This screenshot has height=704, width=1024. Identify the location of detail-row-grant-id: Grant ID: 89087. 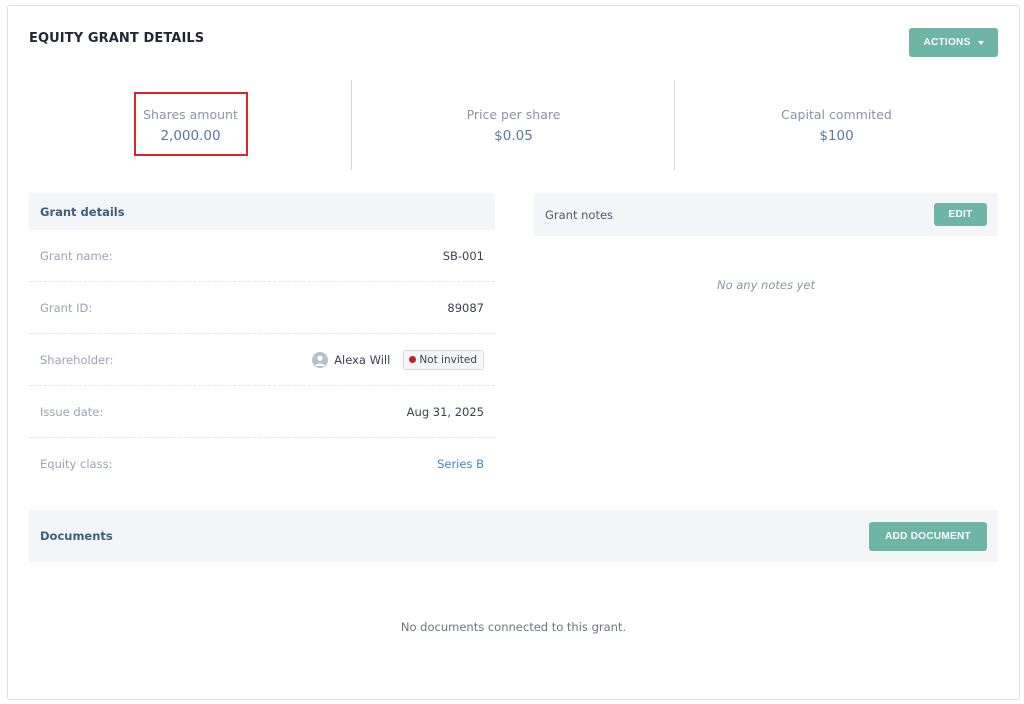
(262, 308).